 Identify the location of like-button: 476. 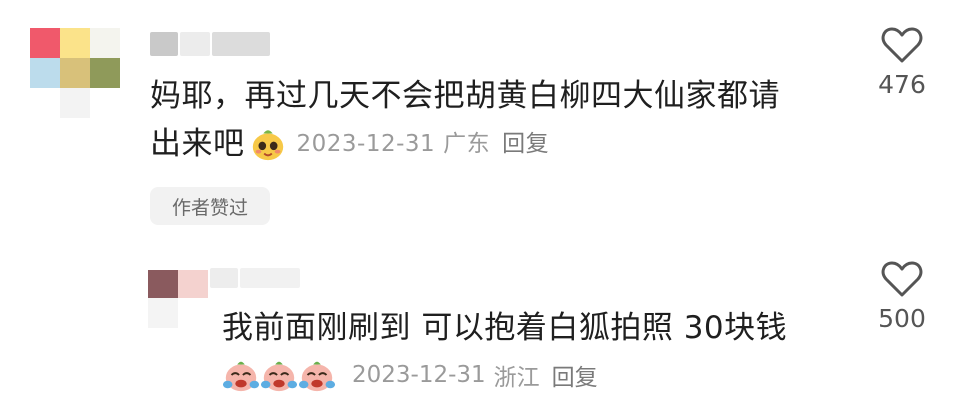
(902, 62).